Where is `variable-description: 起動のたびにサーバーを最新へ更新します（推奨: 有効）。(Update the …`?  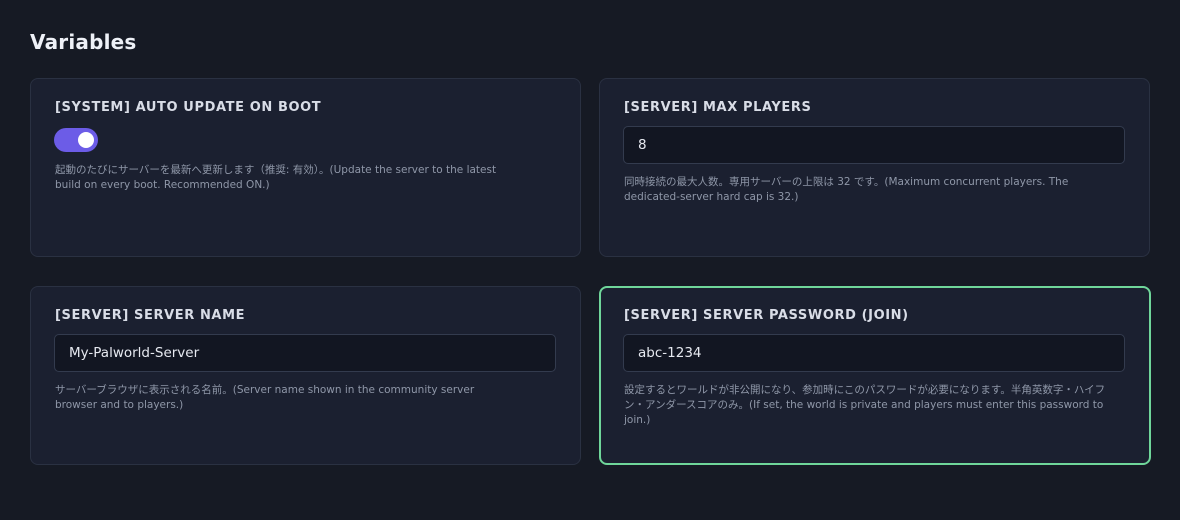
variable-description: 起動のたびにサーバーを最新へ更新します（推奨: 有効）。(Update the … is located at coordinates (276, 177).